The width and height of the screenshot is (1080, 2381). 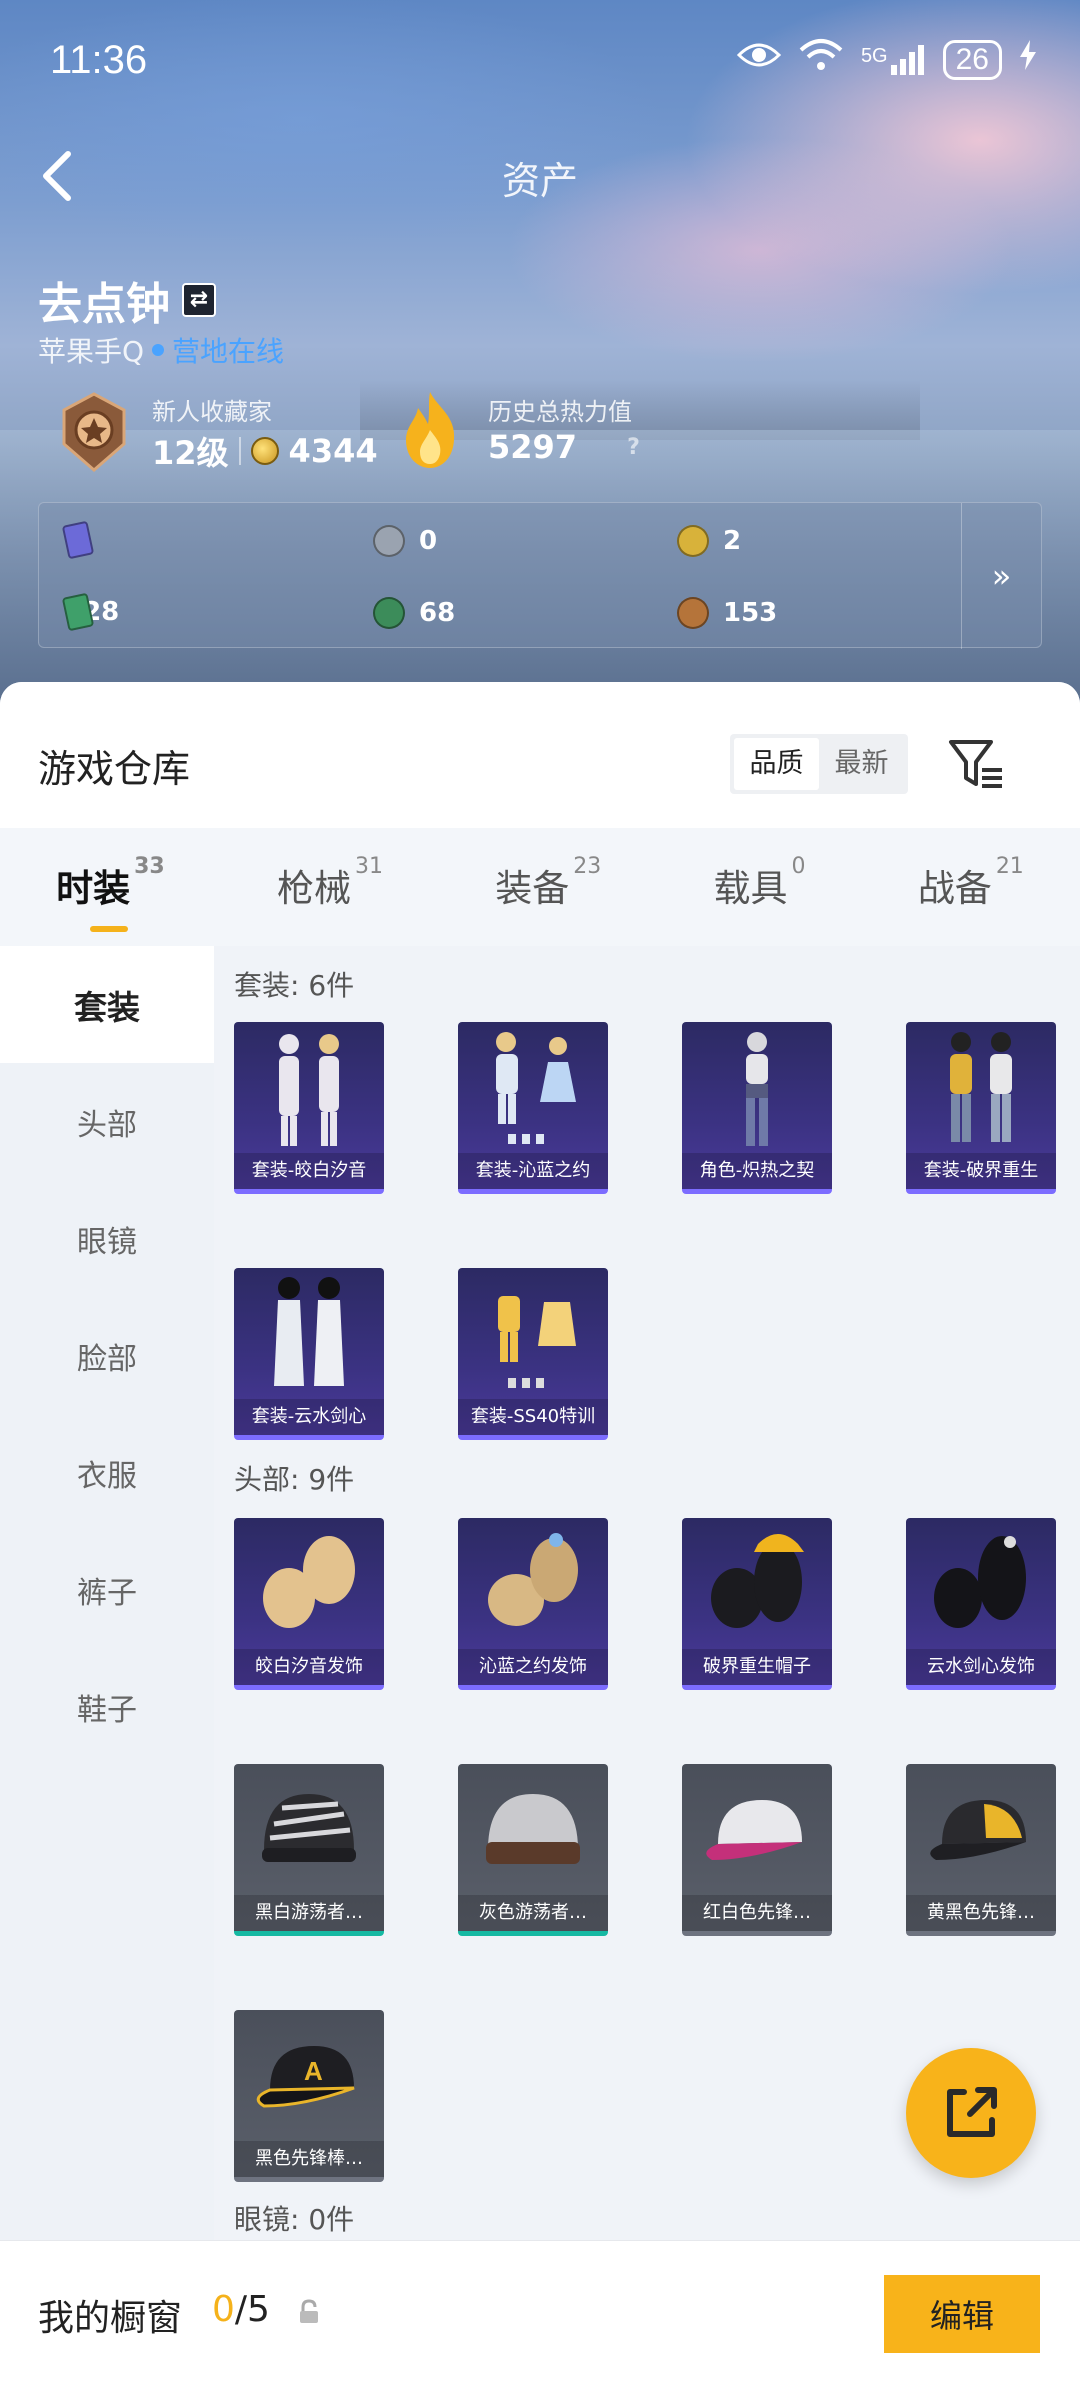 What do you see at coordinates (971, 2113) in the screenshot?
I see `share-button` at bounding box center [971, 2113].